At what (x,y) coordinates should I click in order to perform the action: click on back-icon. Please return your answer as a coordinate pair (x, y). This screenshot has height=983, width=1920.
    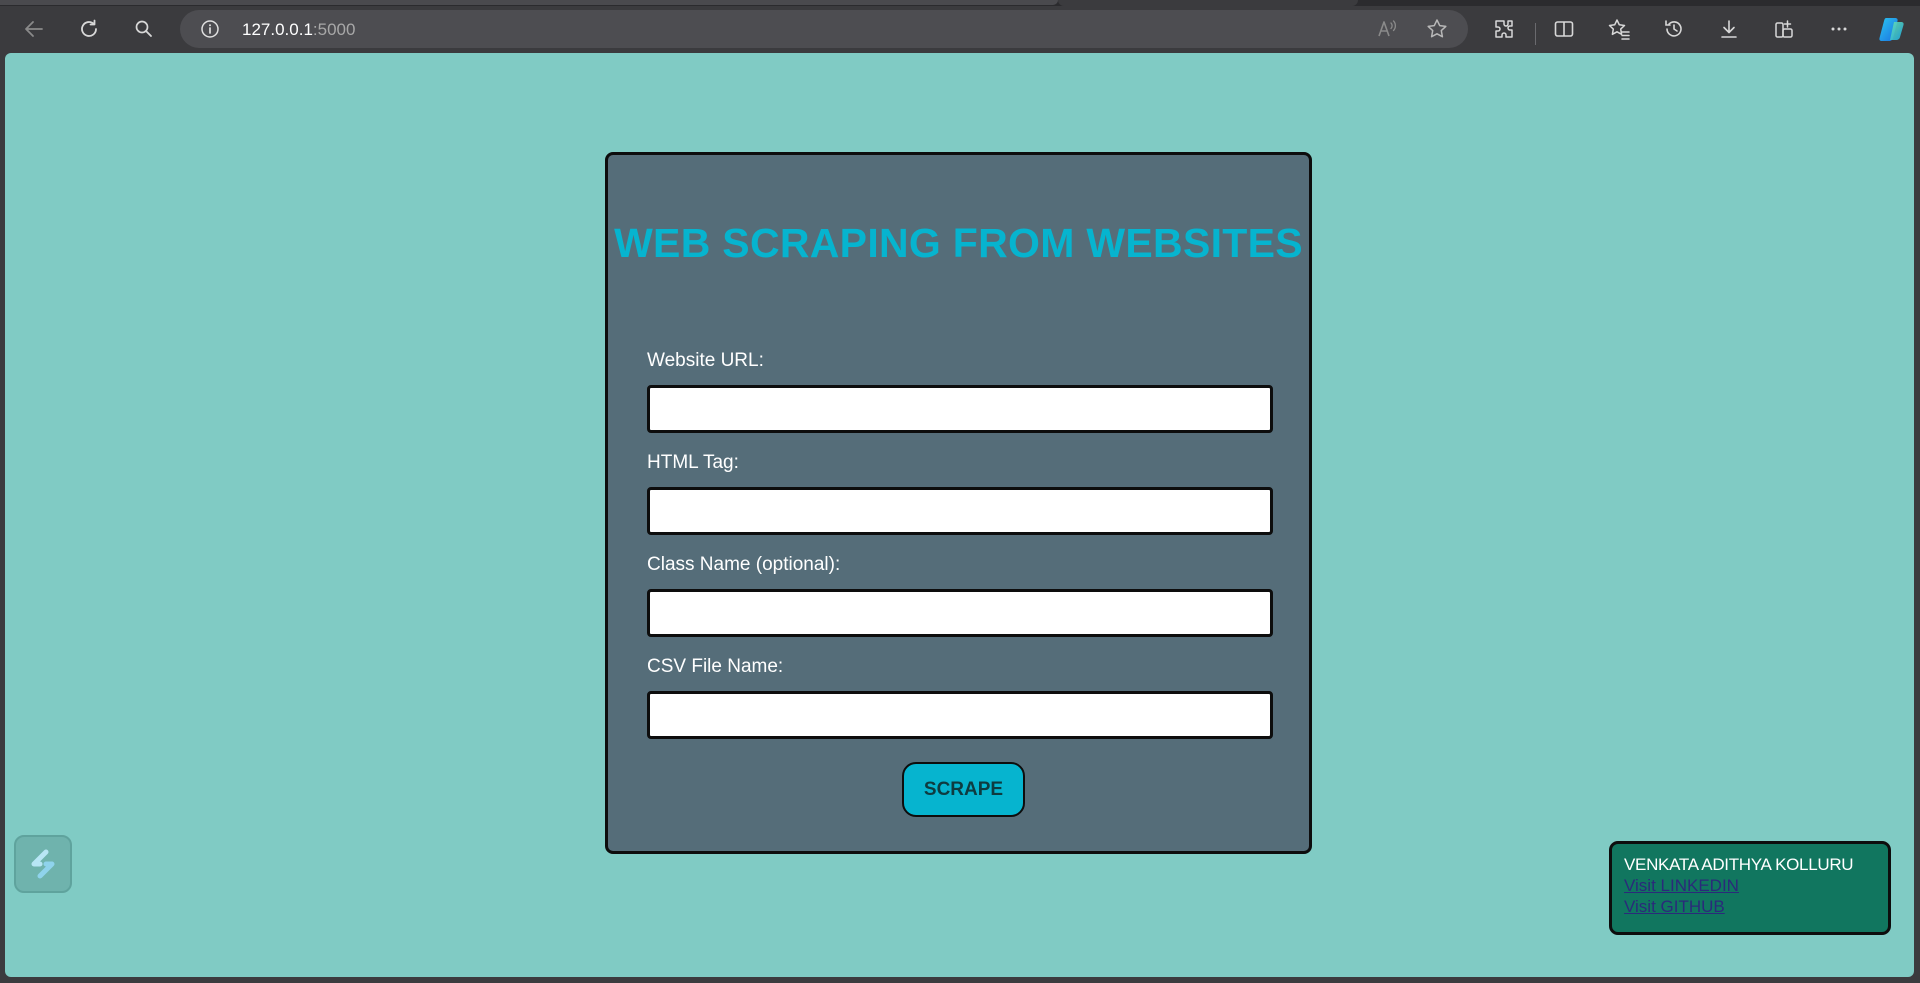
    Looking at the image, I should click on (34, 29).